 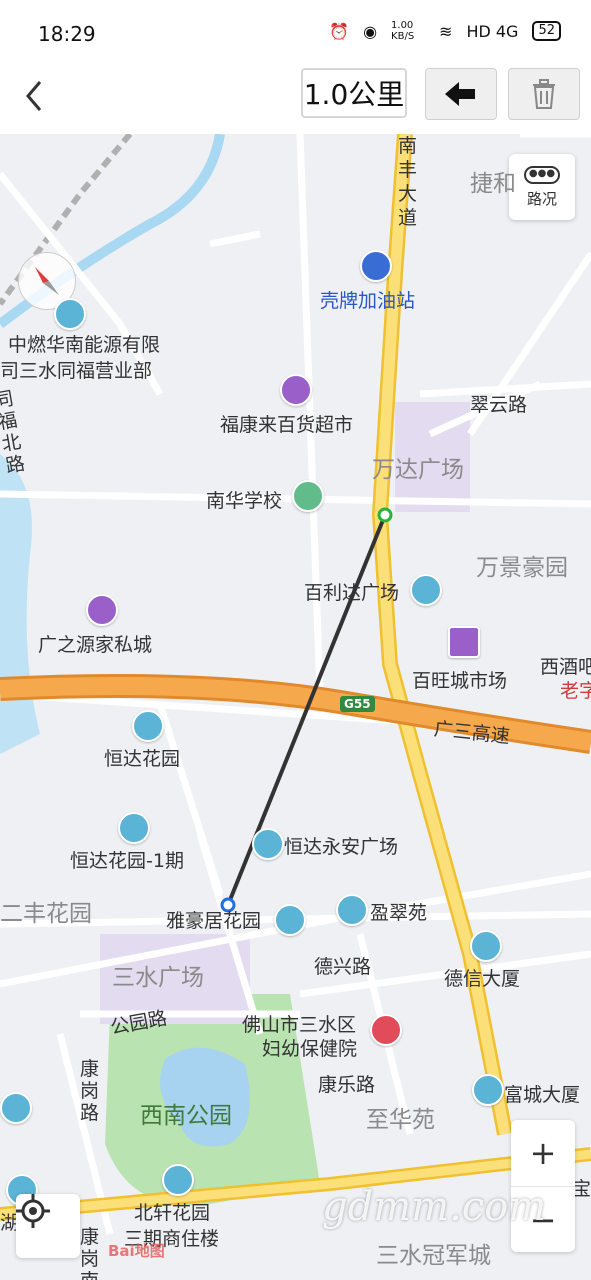 What do you see at coordinates (354, 93) in the screenshot?
I see `distance-readout: 1.0公里` at bounding box center [354, 93].